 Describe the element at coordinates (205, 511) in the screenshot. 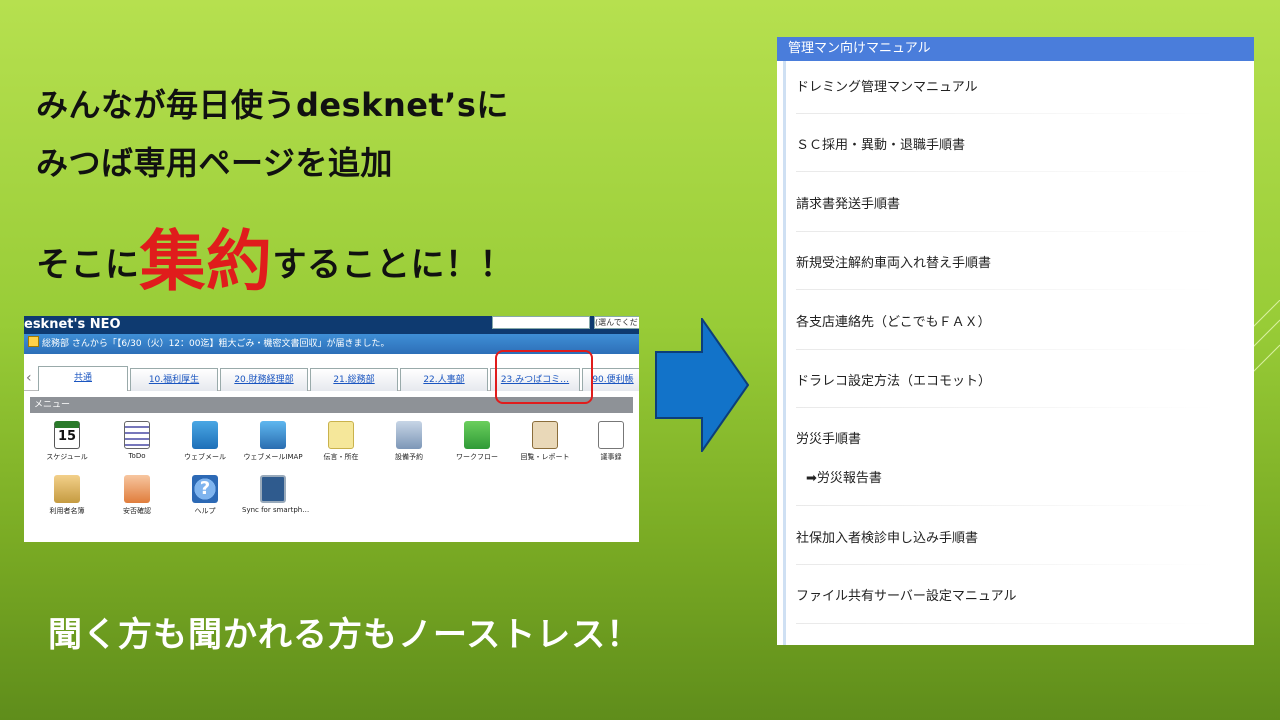

I see `menu-item-label: ヘルプ` at that location.